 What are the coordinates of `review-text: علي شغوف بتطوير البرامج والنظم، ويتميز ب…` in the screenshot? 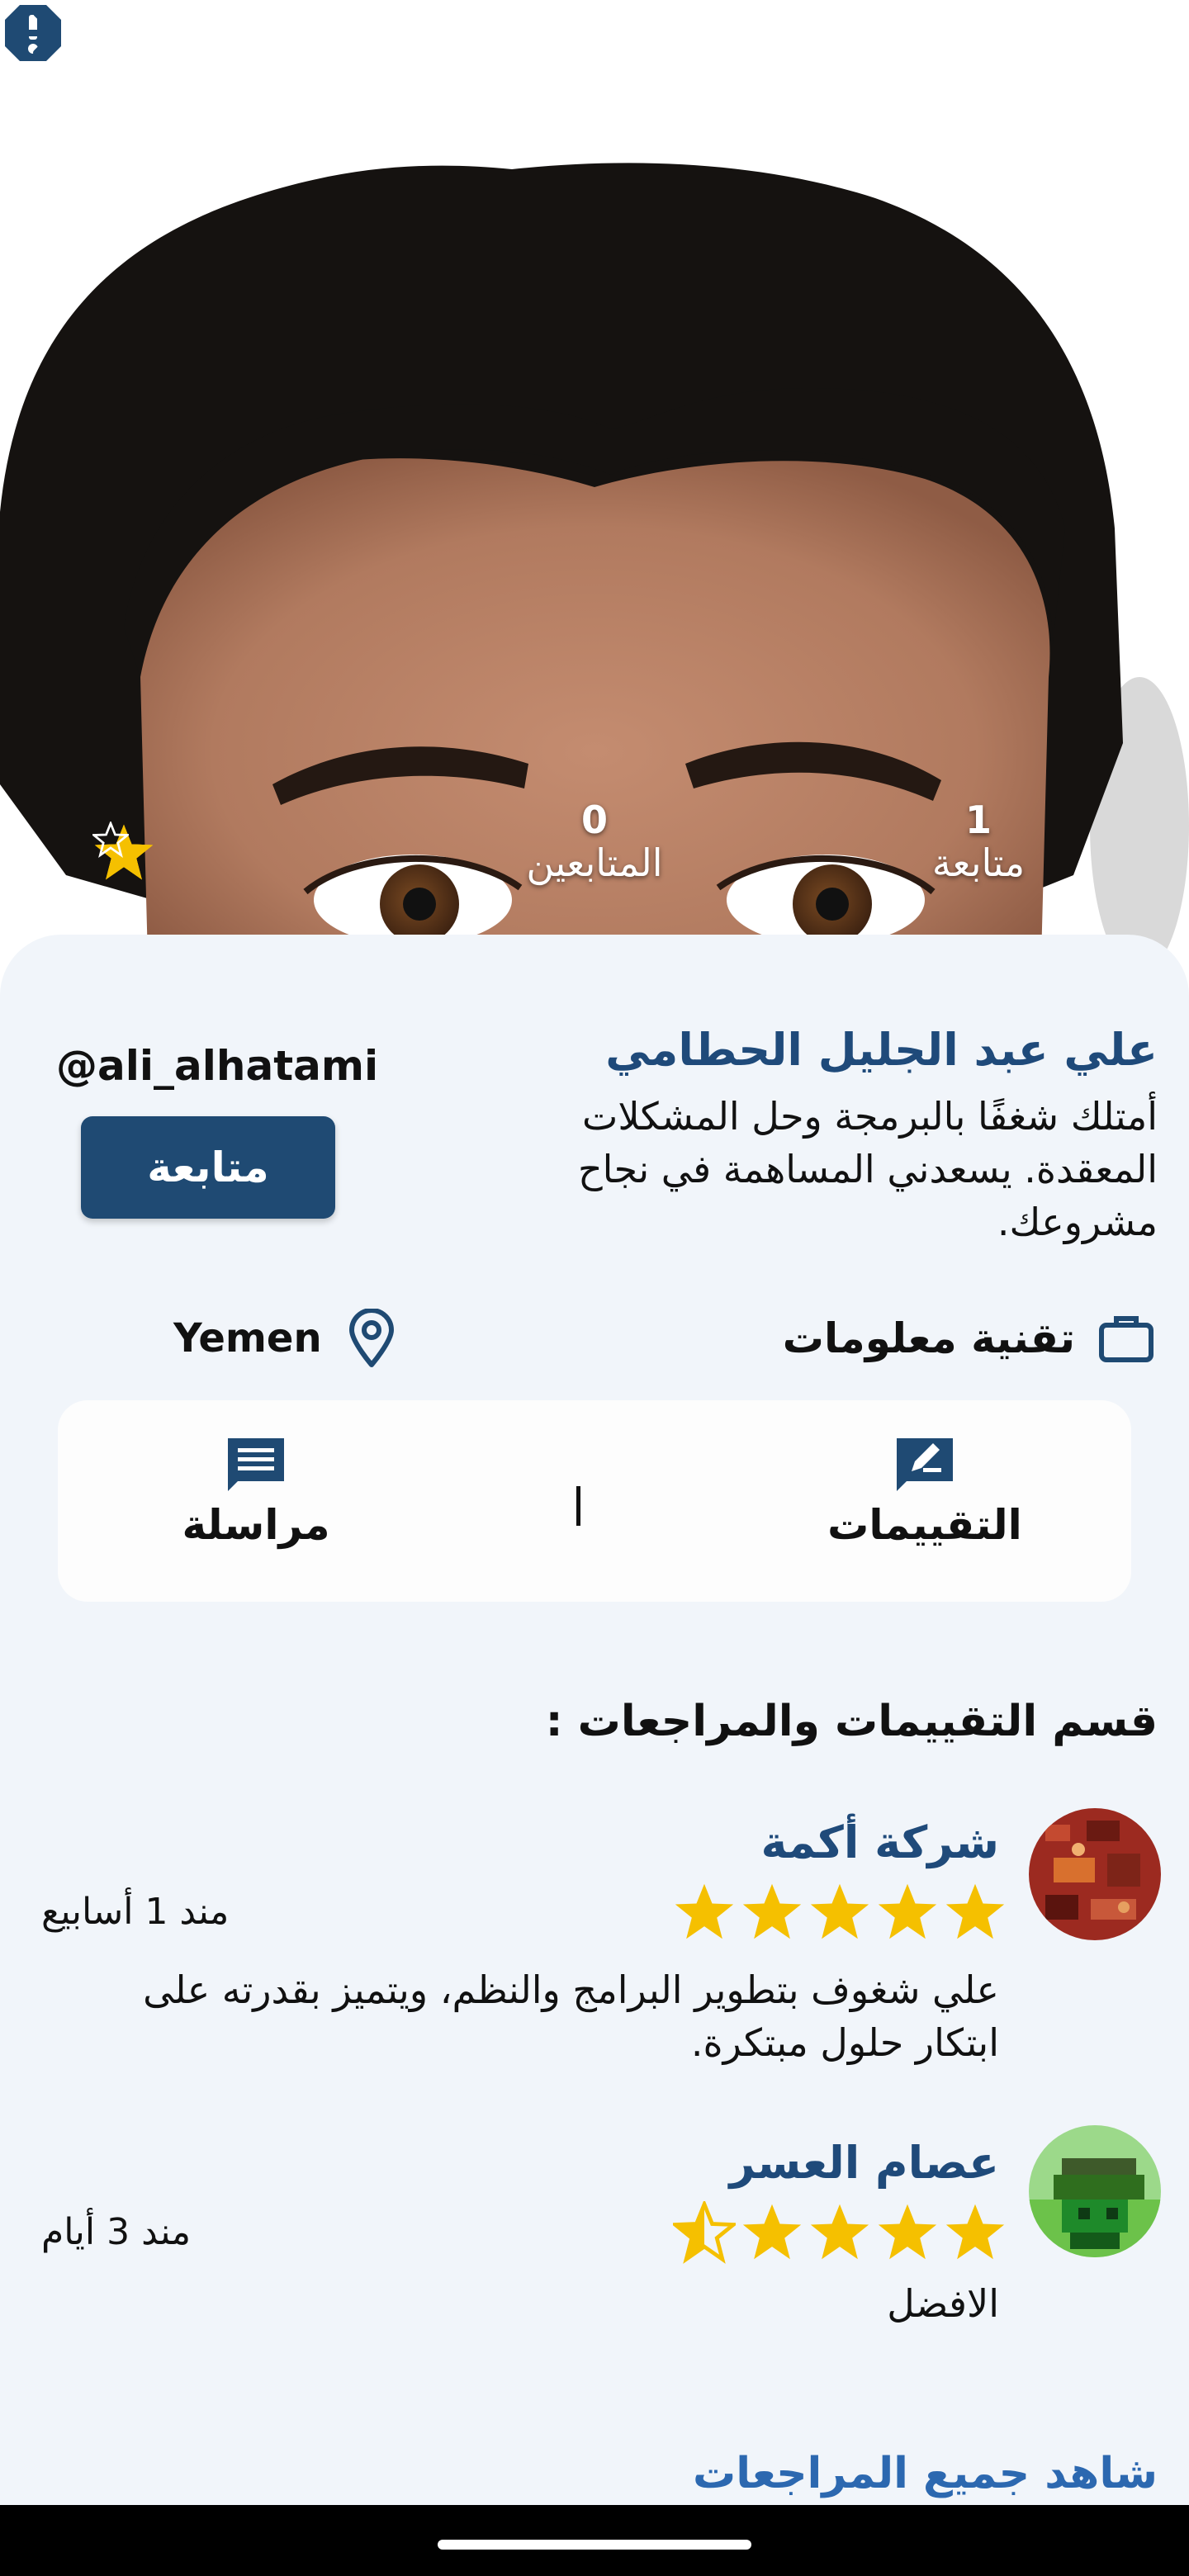 It's located at (571, 2016).